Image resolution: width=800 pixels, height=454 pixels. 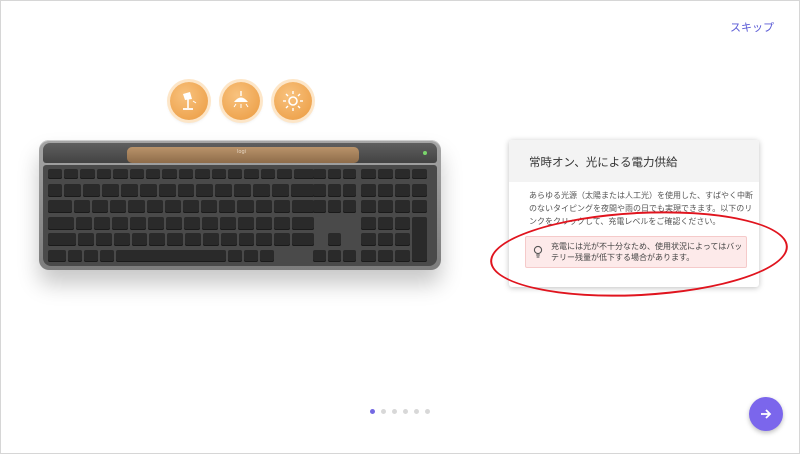 I want to click on power-led, so click(x=425, y=153).